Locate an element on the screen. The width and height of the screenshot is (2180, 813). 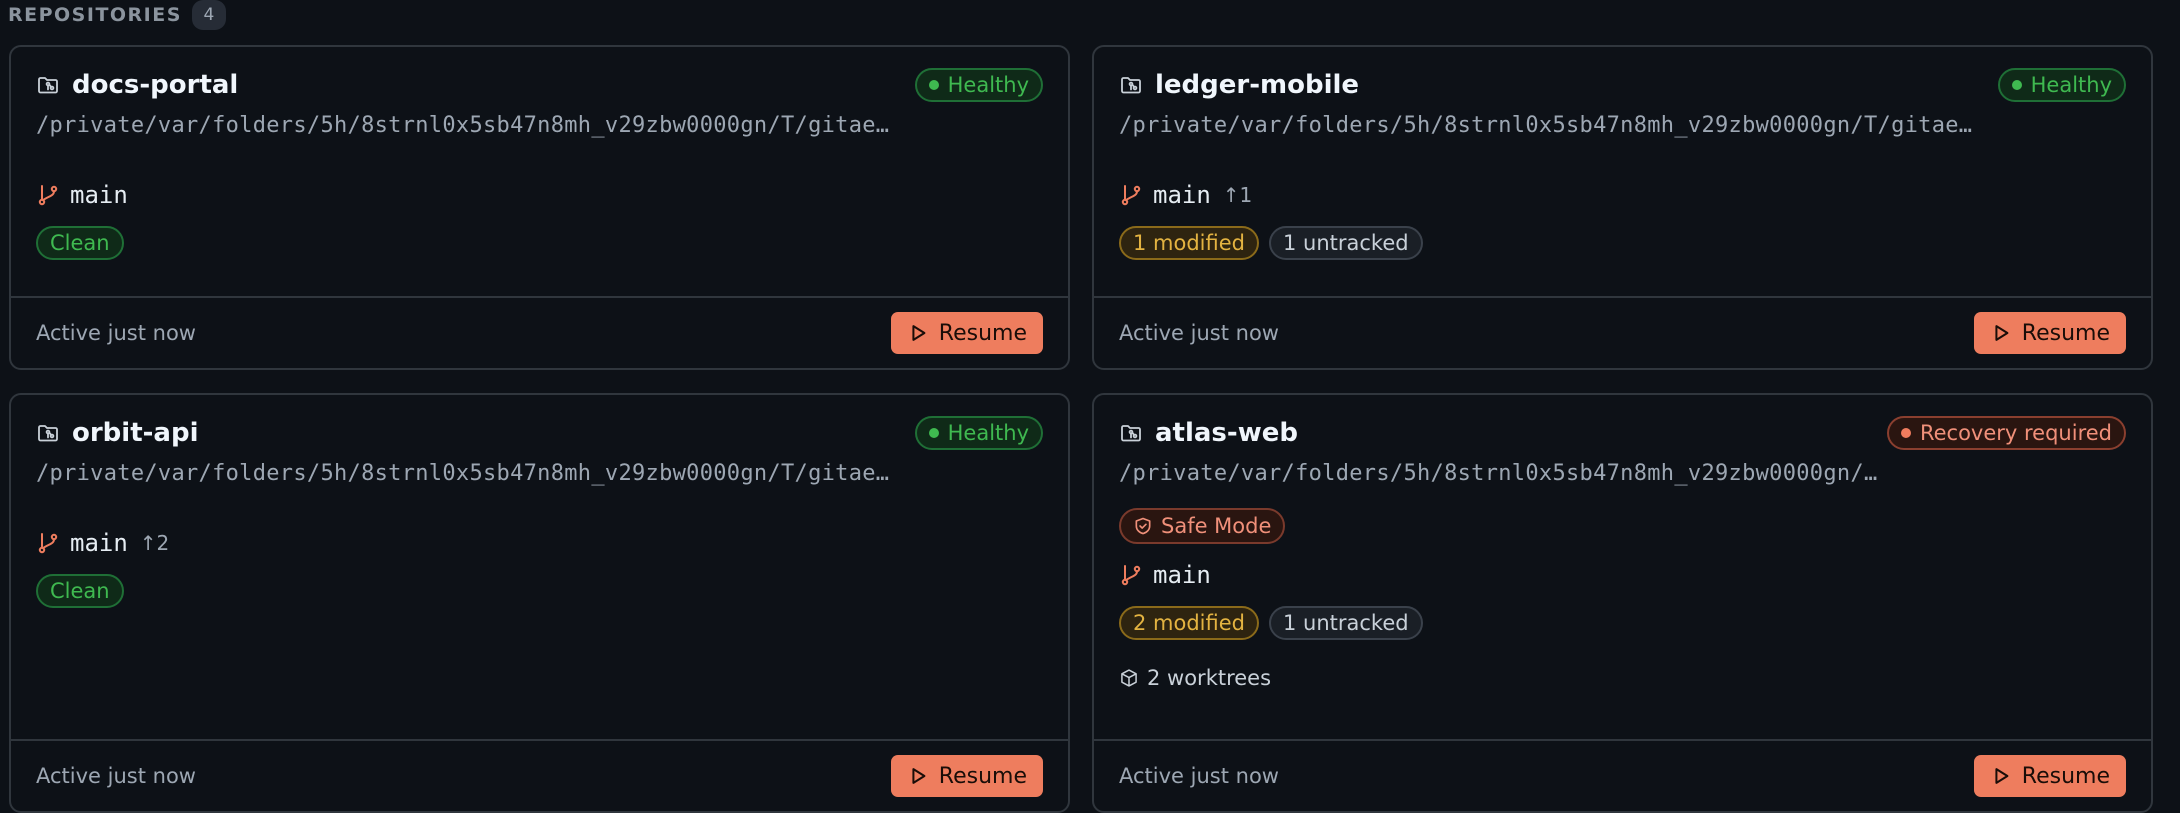
branch-row: main ↑1 is located at coordinates (1622, 195).